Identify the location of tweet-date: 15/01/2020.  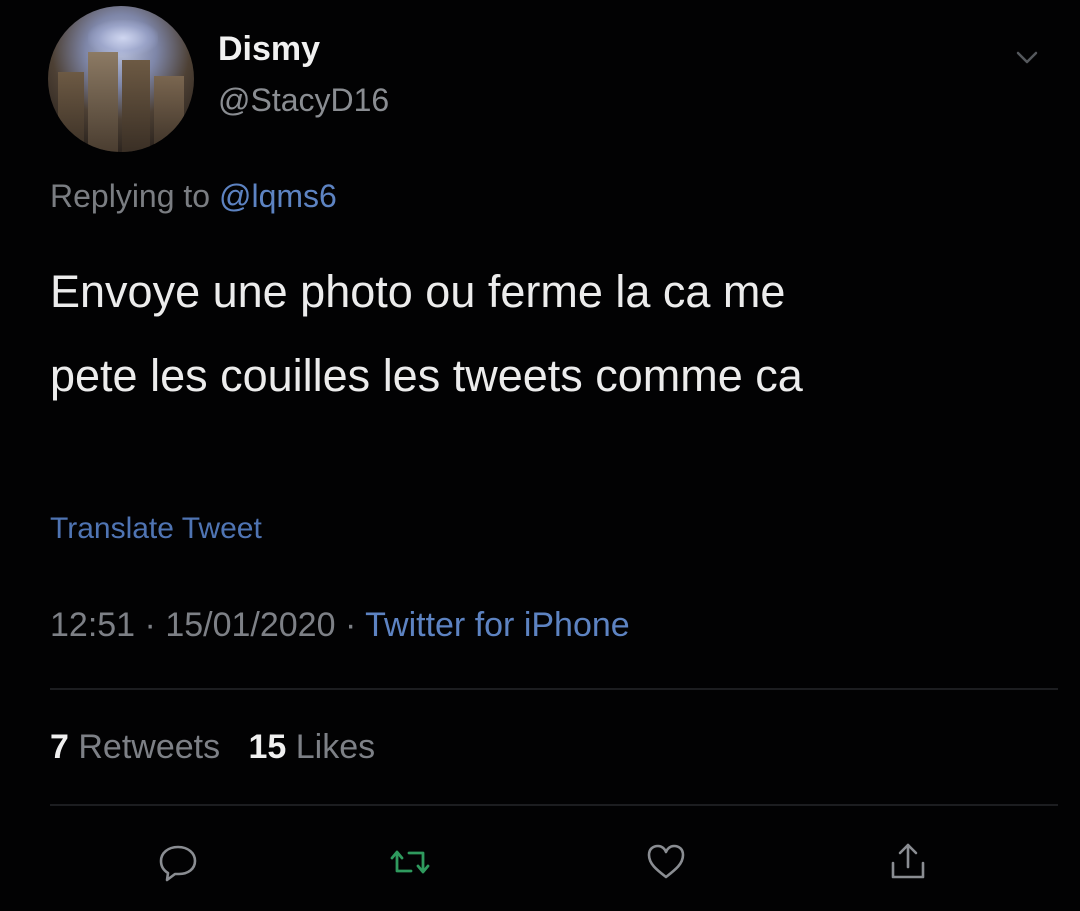
(250, 625).